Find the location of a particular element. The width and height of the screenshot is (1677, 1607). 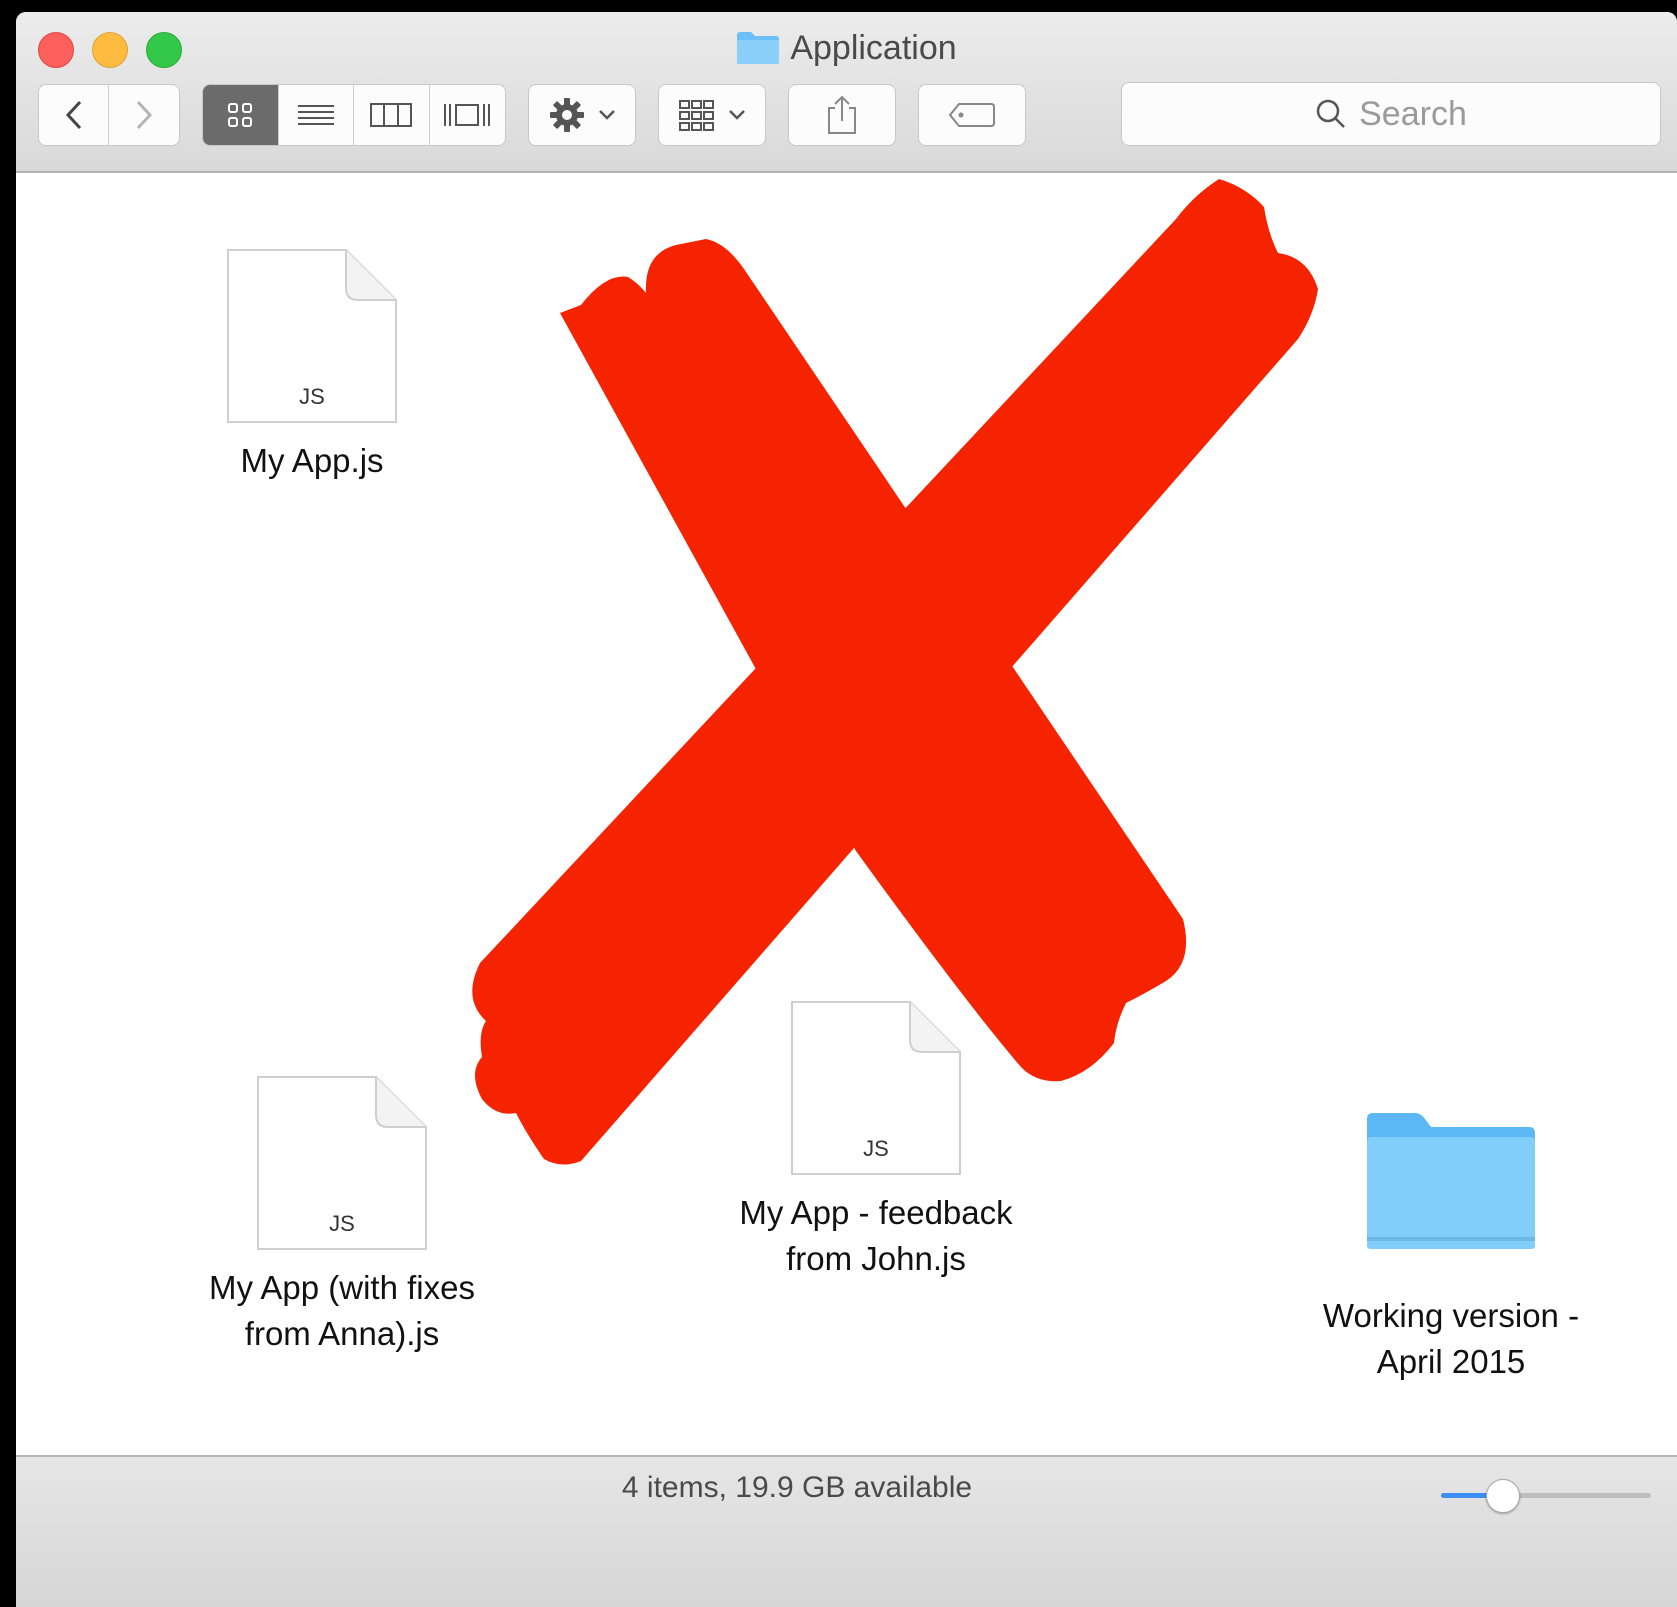

nav-buttons is located at coordinates (109, 115).